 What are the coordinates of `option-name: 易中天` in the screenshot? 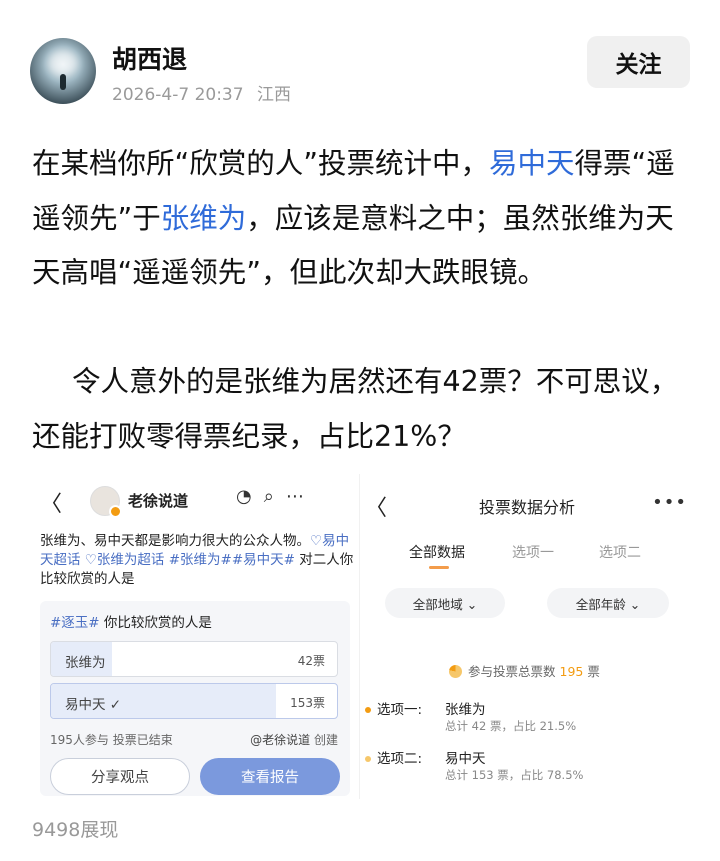 It's located at (465, 759).